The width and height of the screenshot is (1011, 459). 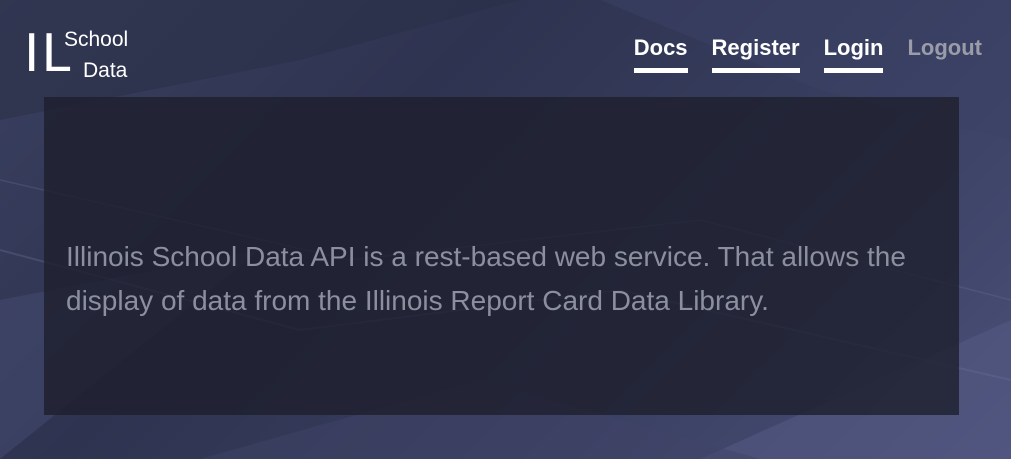 What do you see at coordinates (105, 70) in the screenshot?
I see `logo-line-data: Data` at bounding box center [105, 70].